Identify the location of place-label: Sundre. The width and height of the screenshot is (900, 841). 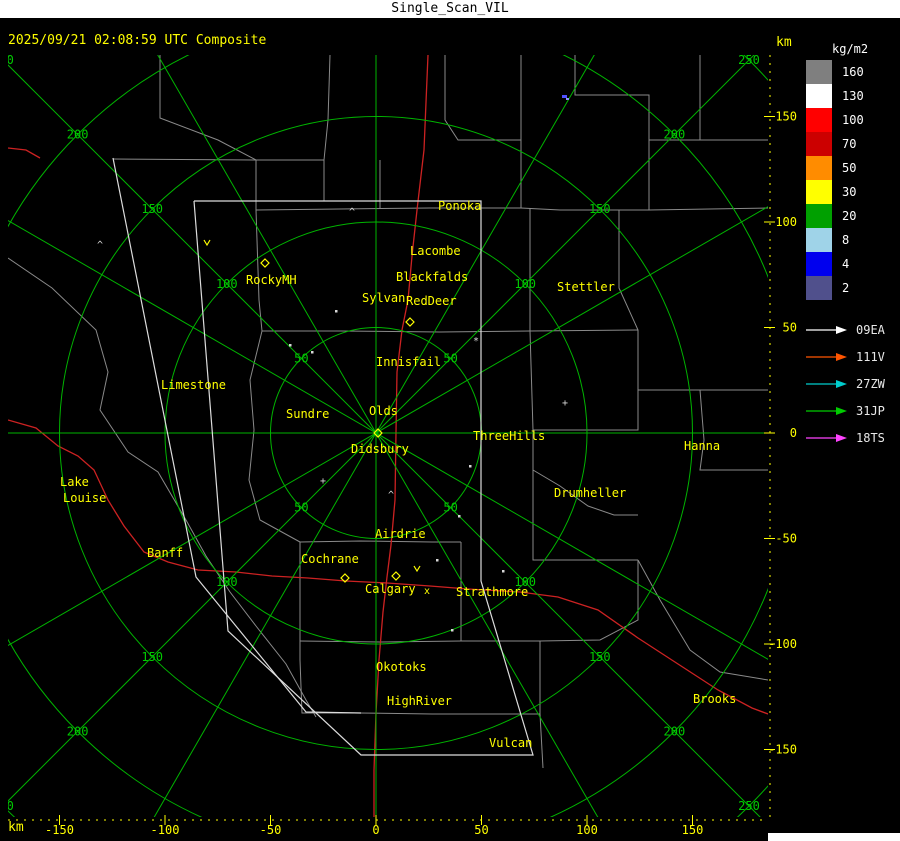
(307, 414).